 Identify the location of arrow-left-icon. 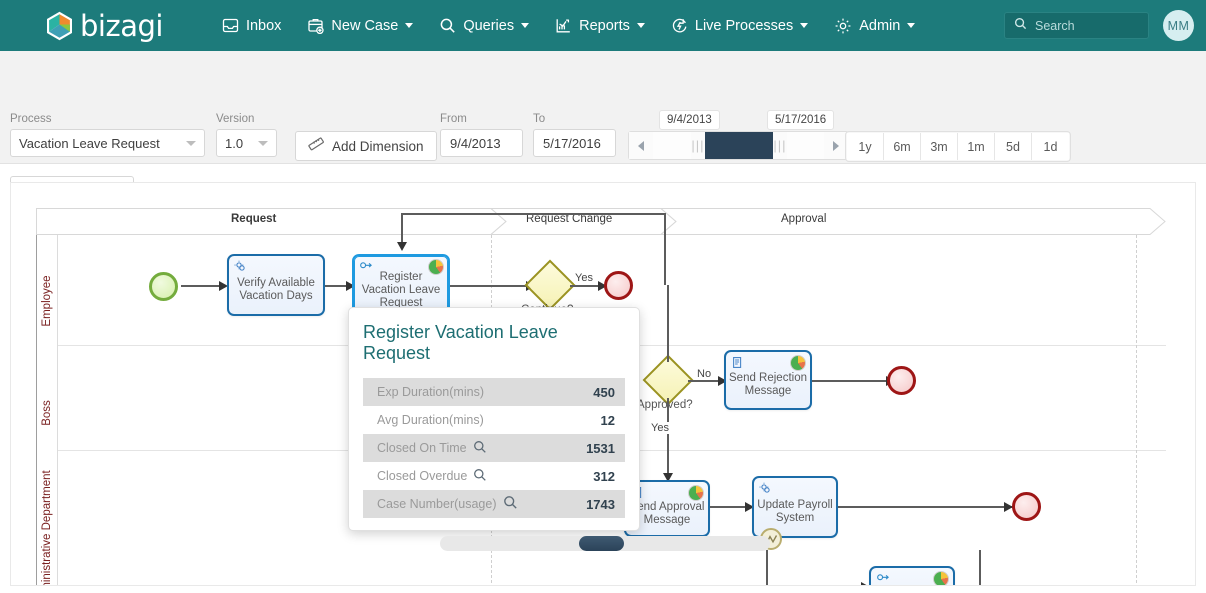
(641, 145).